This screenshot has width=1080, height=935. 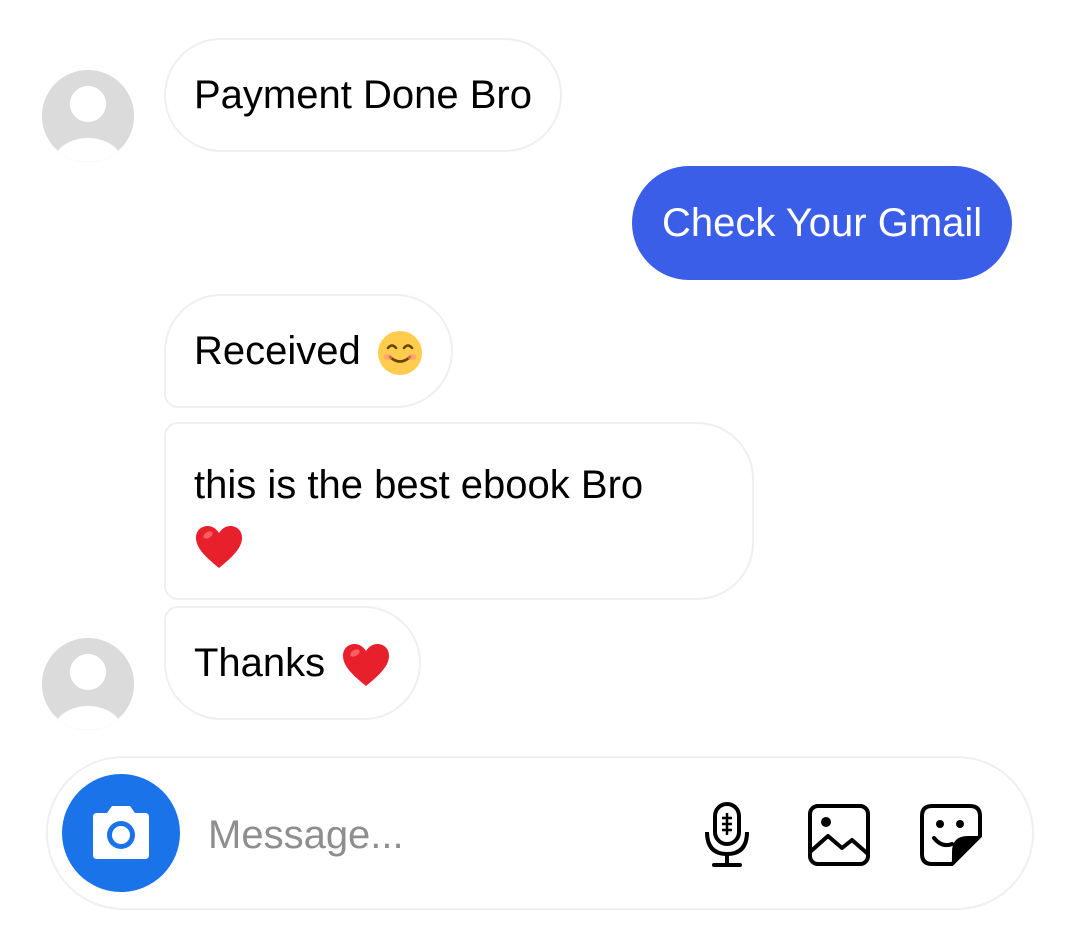 I want to click on voice-message-button, so click(x=727, y=835).